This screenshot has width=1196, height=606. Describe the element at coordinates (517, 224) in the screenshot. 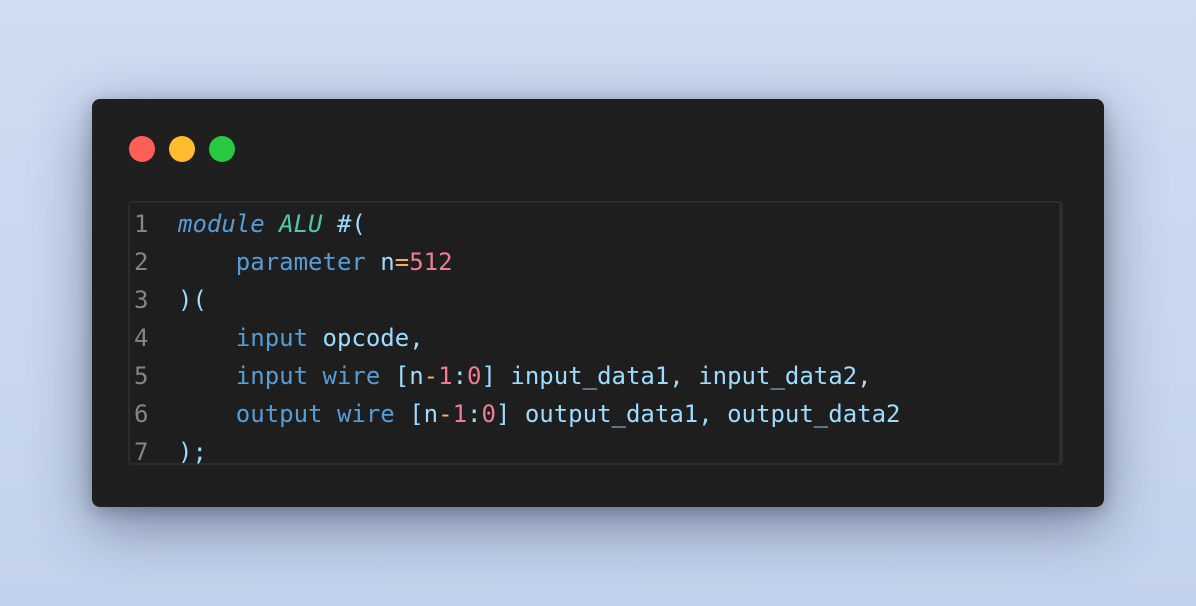

I see `code-line: 1 module ALU #(` at that location.